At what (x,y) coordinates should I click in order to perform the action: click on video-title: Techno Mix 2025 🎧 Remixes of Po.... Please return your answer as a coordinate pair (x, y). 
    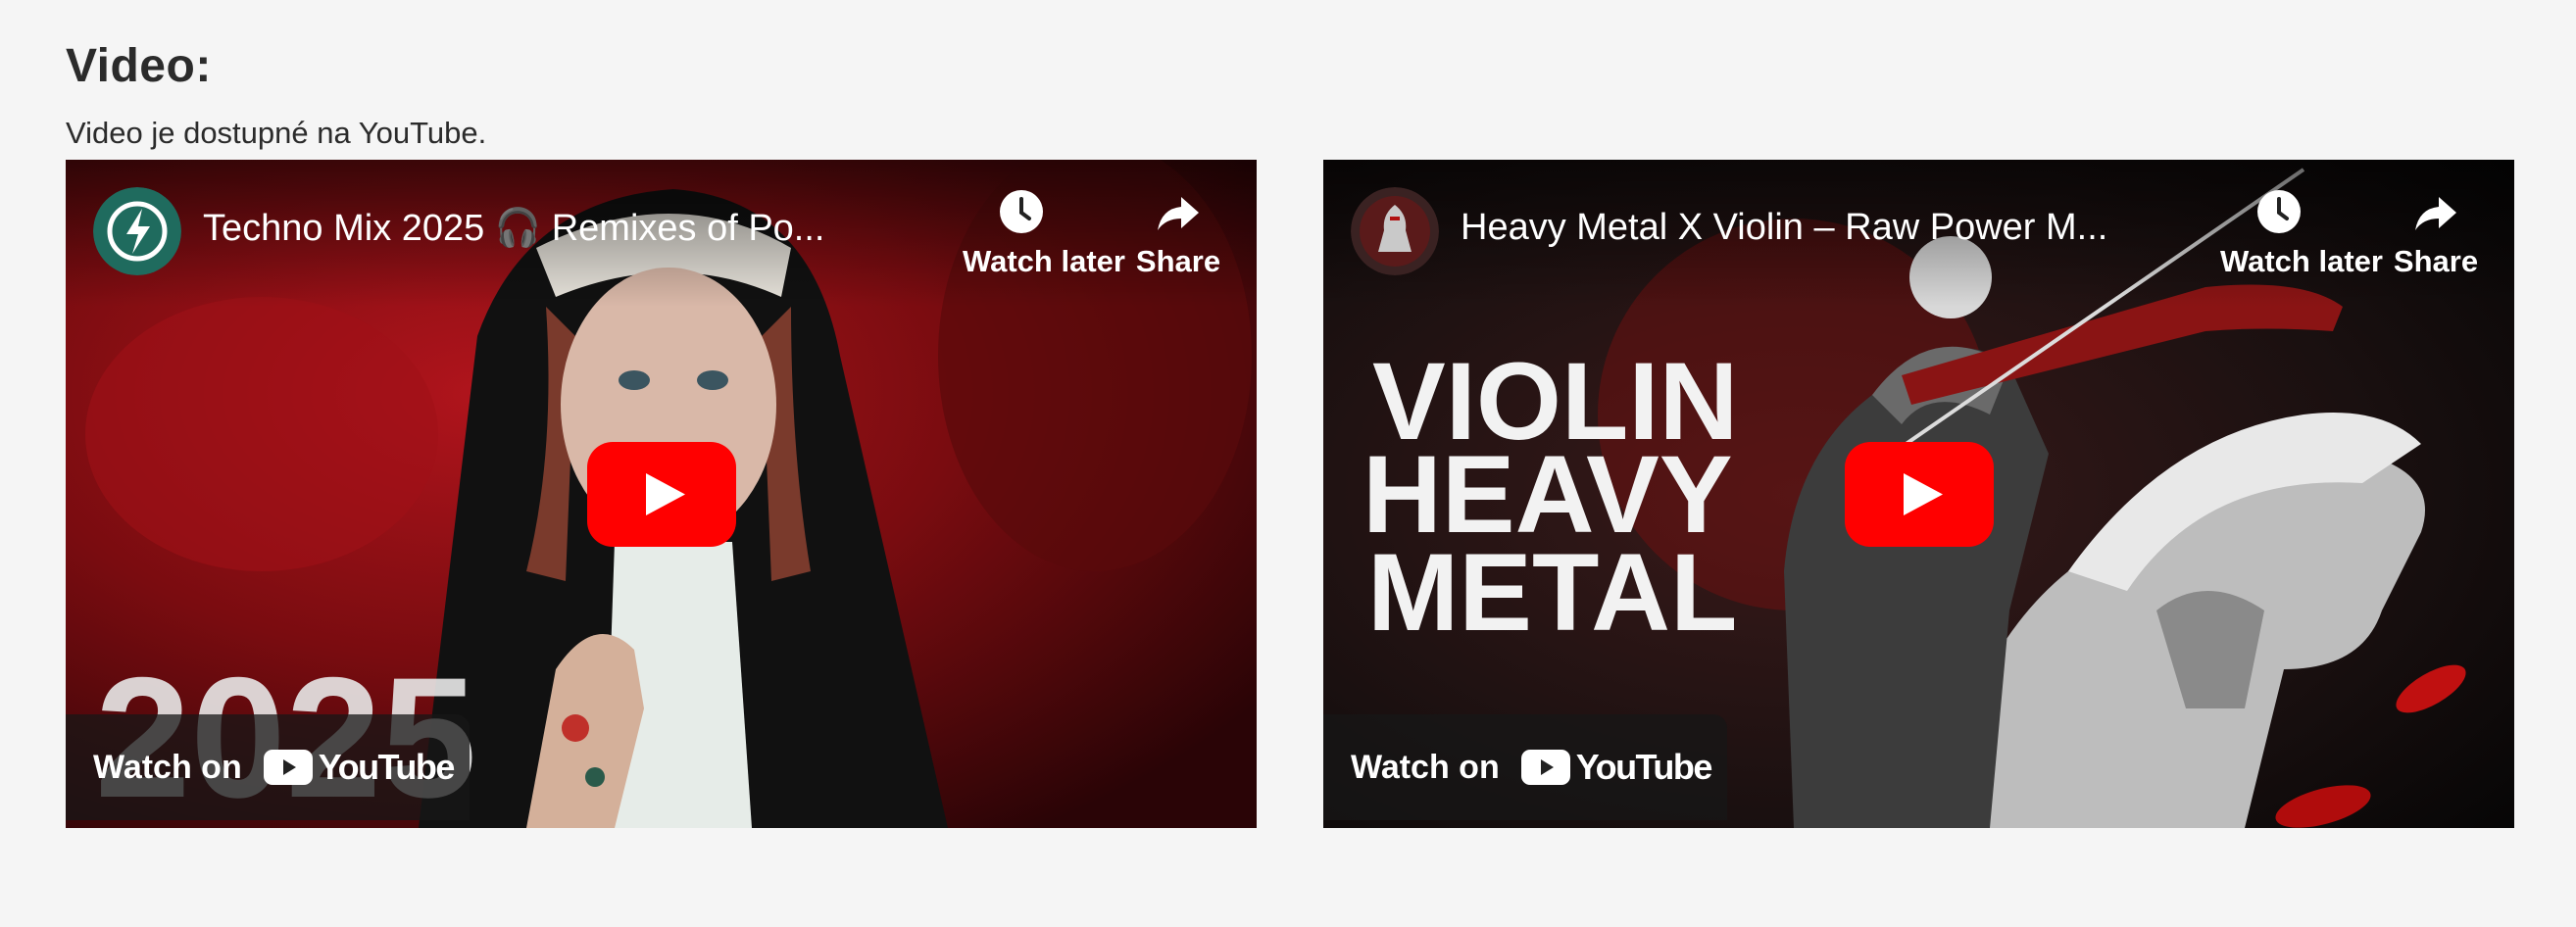
    Looking at the image, I should click on (536, 228).